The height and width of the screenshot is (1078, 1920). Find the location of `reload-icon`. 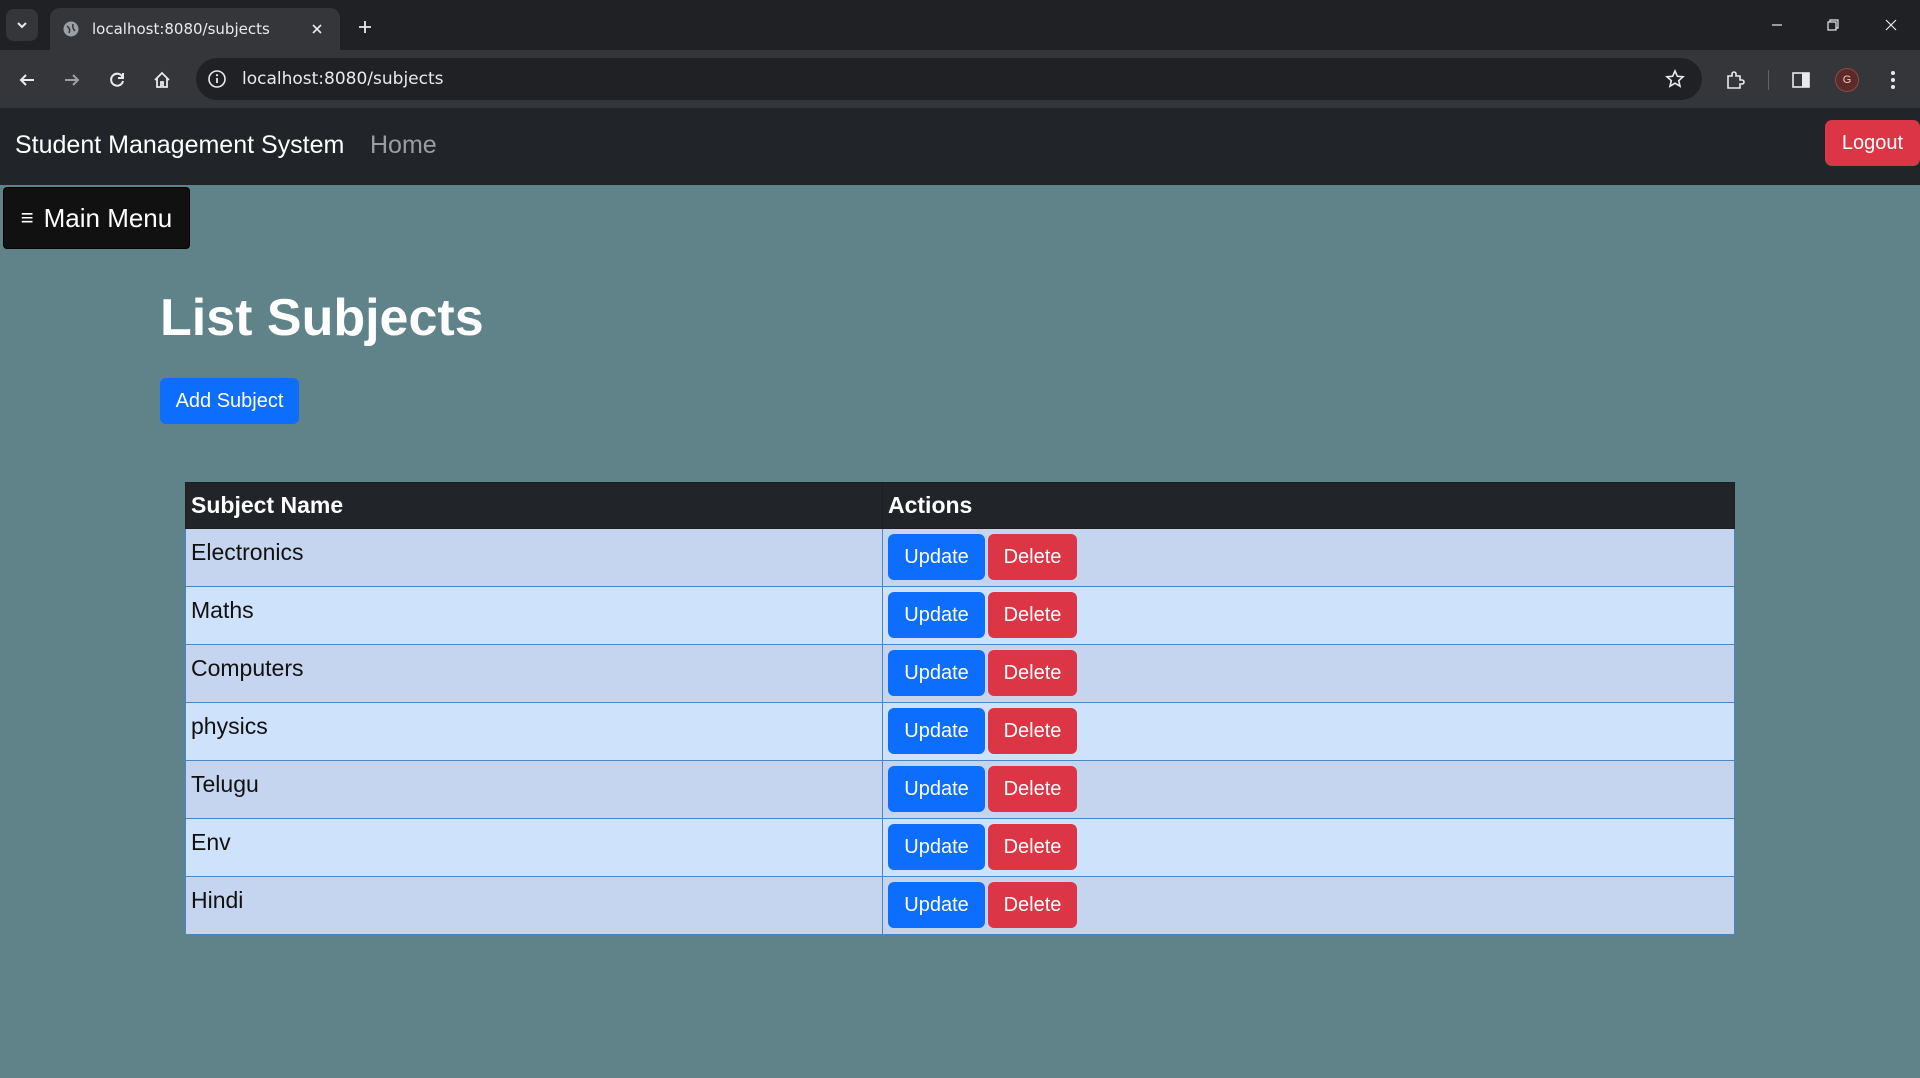

reload-icon is located at coordinates (117, 79).